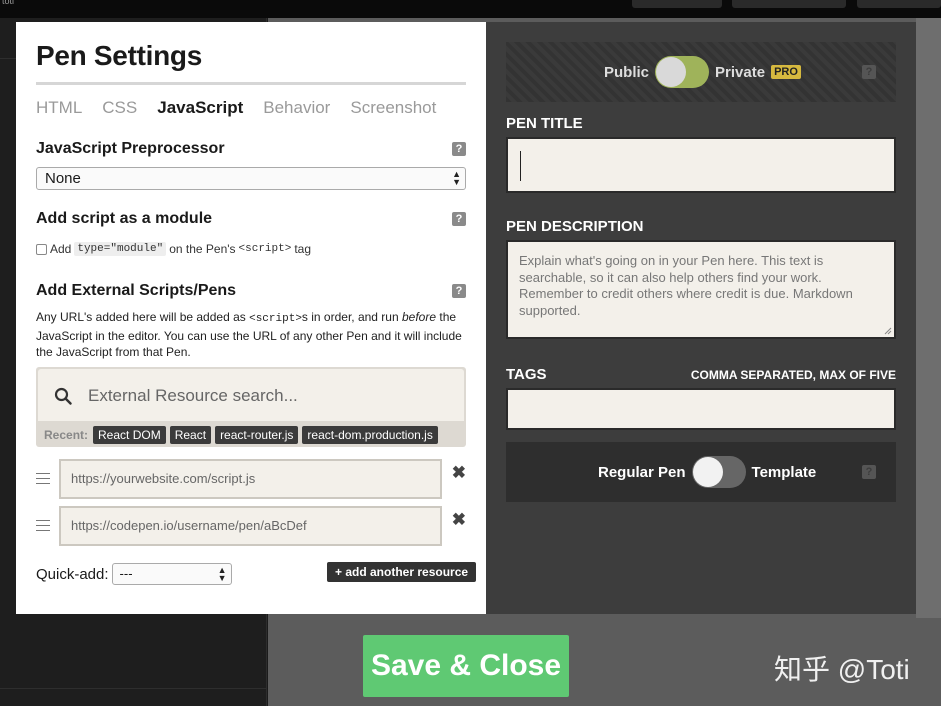 This screenshot has width=941, height=706. Describe the element at coordinates (126, 573) in the screenshot. I see `quick-add-value: ---` at that location.